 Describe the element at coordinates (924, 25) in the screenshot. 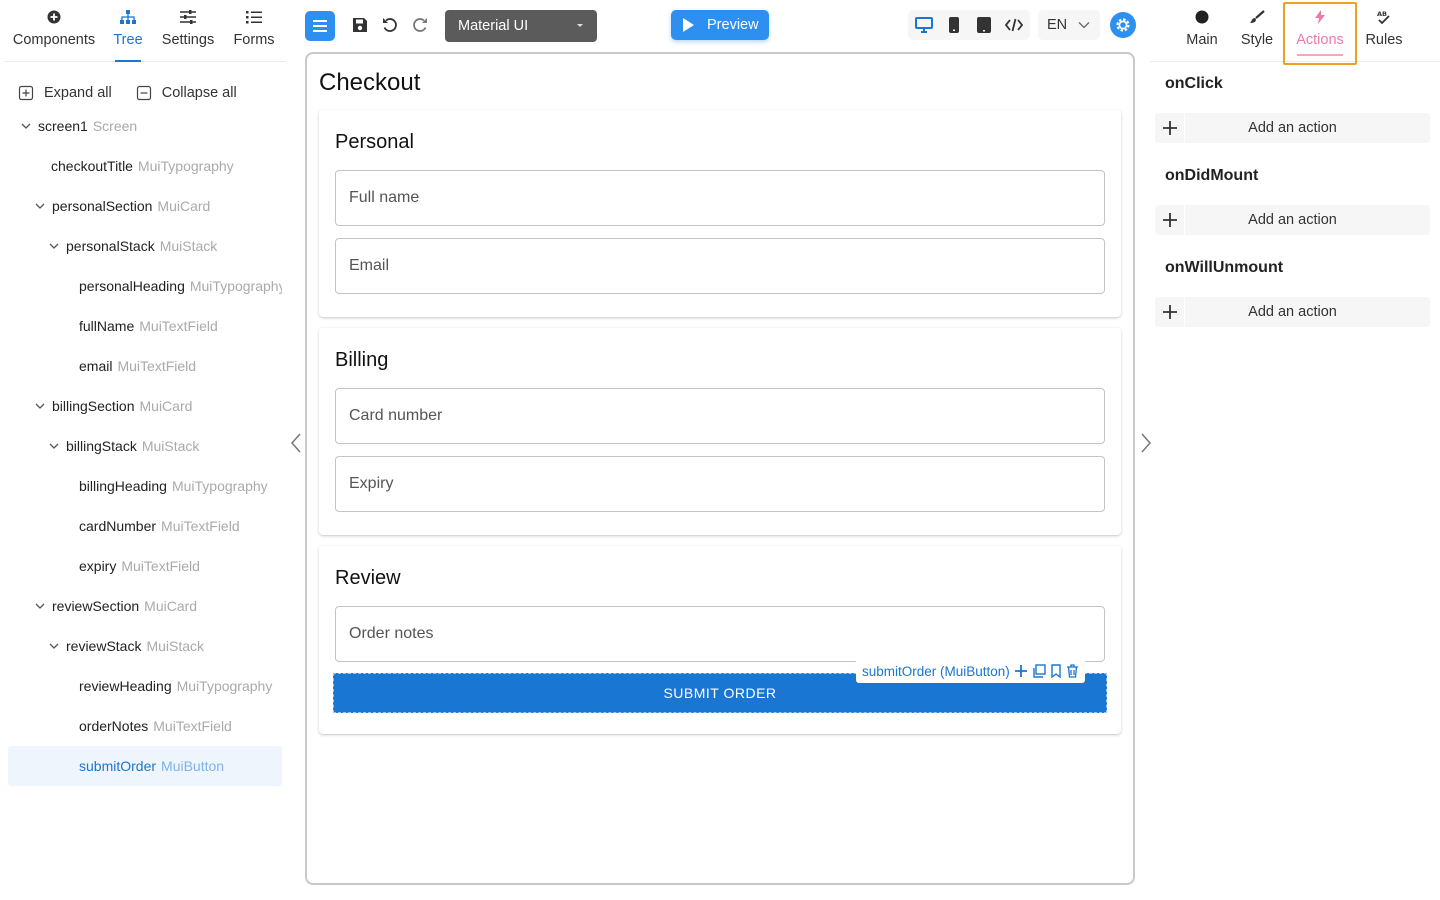

I see `desktop-view-button` at that location.